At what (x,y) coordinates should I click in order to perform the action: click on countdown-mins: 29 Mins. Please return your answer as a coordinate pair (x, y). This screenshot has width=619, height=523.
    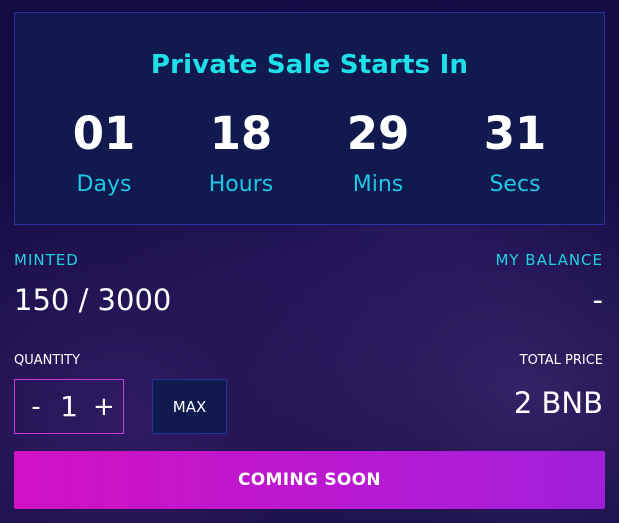
    Looking at the image, I should click on (378, 153).